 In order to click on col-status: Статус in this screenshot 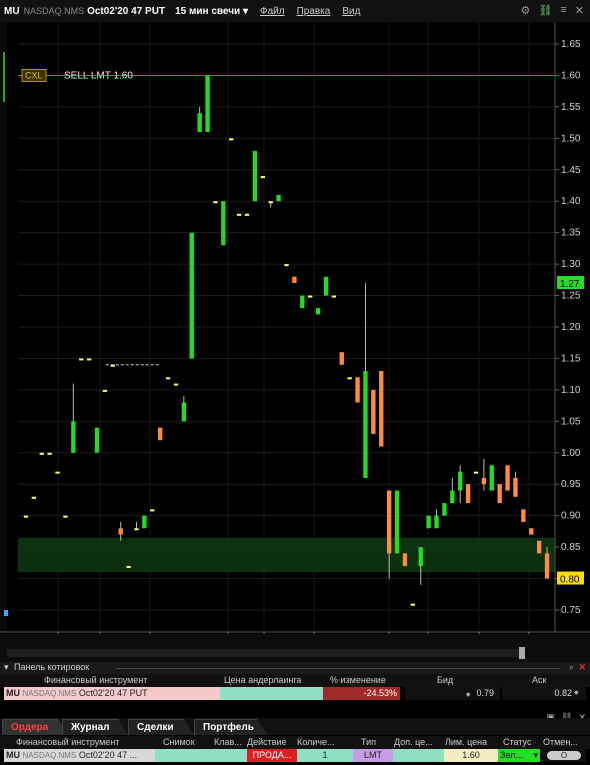, I will do `click(517, 742)`.